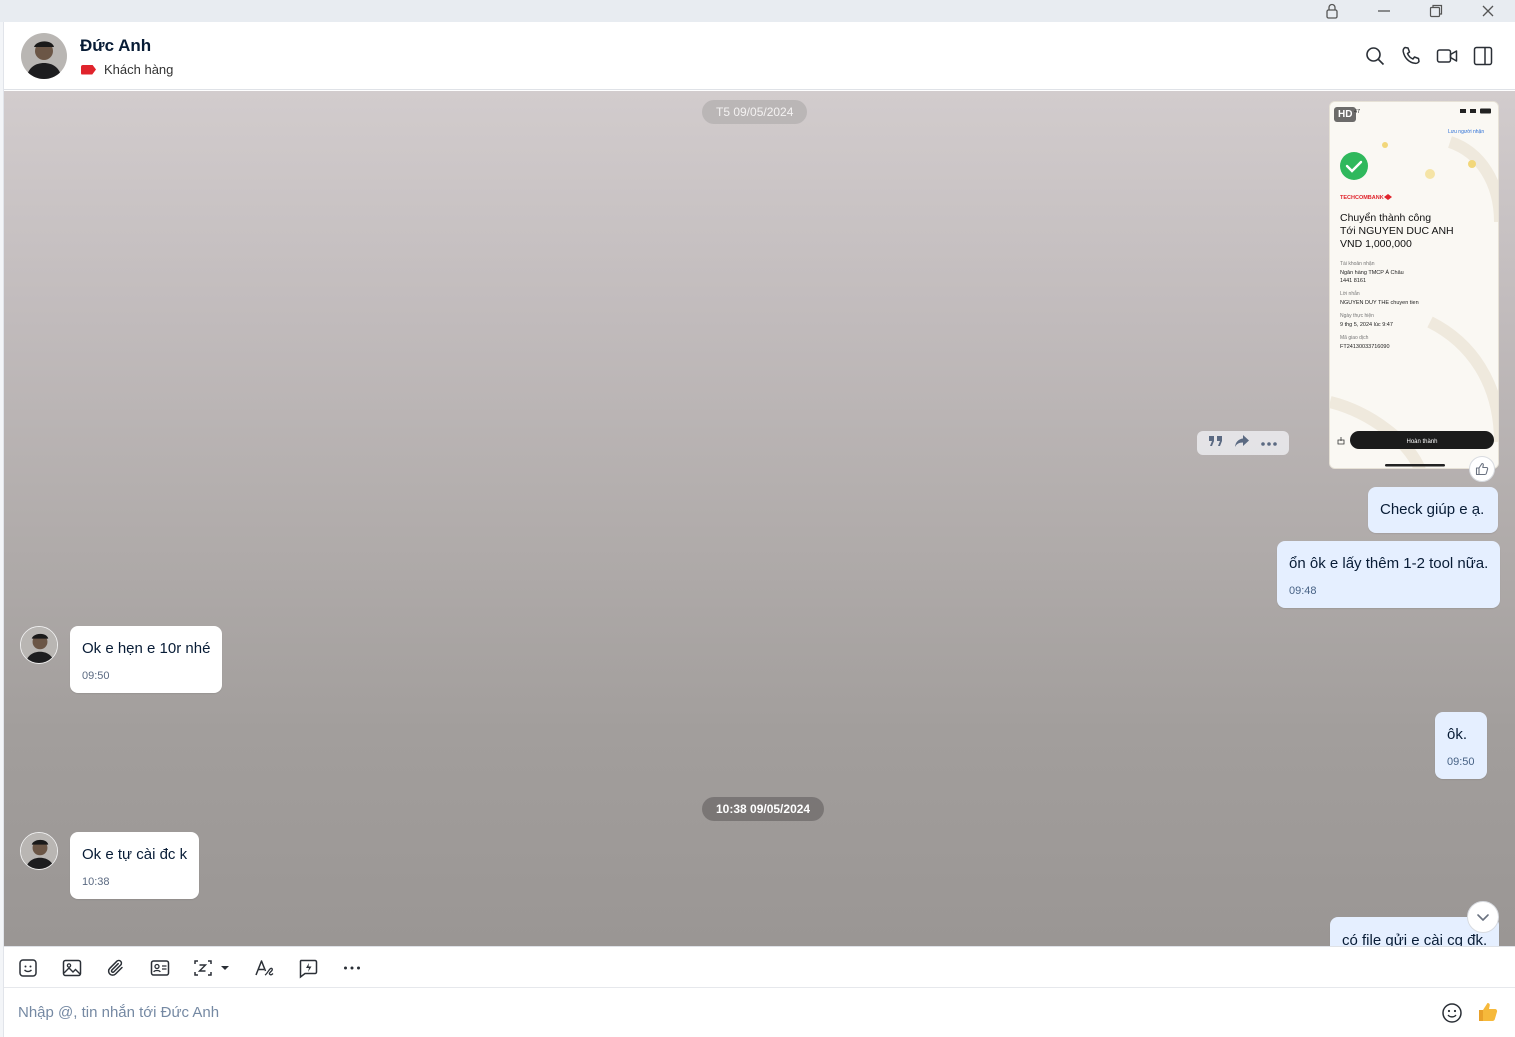  I want to click on quick-message-icon, so click(308, 968).